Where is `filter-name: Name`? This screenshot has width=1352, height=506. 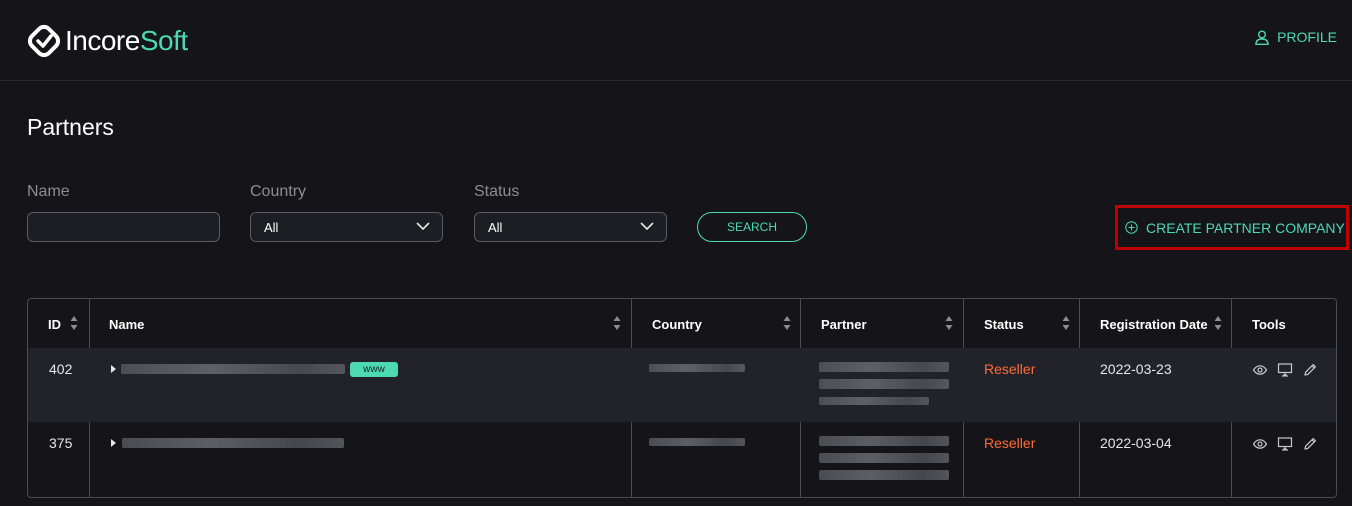 filter-name: Name is located at coordinates (123, 212).